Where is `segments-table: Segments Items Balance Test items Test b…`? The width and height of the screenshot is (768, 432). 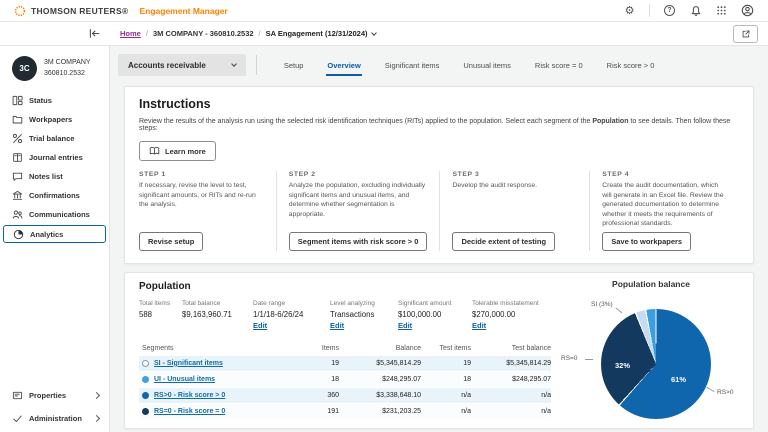 segments-table: Segments Items Balance Test items Test b… is located at coordinates (345, 382).